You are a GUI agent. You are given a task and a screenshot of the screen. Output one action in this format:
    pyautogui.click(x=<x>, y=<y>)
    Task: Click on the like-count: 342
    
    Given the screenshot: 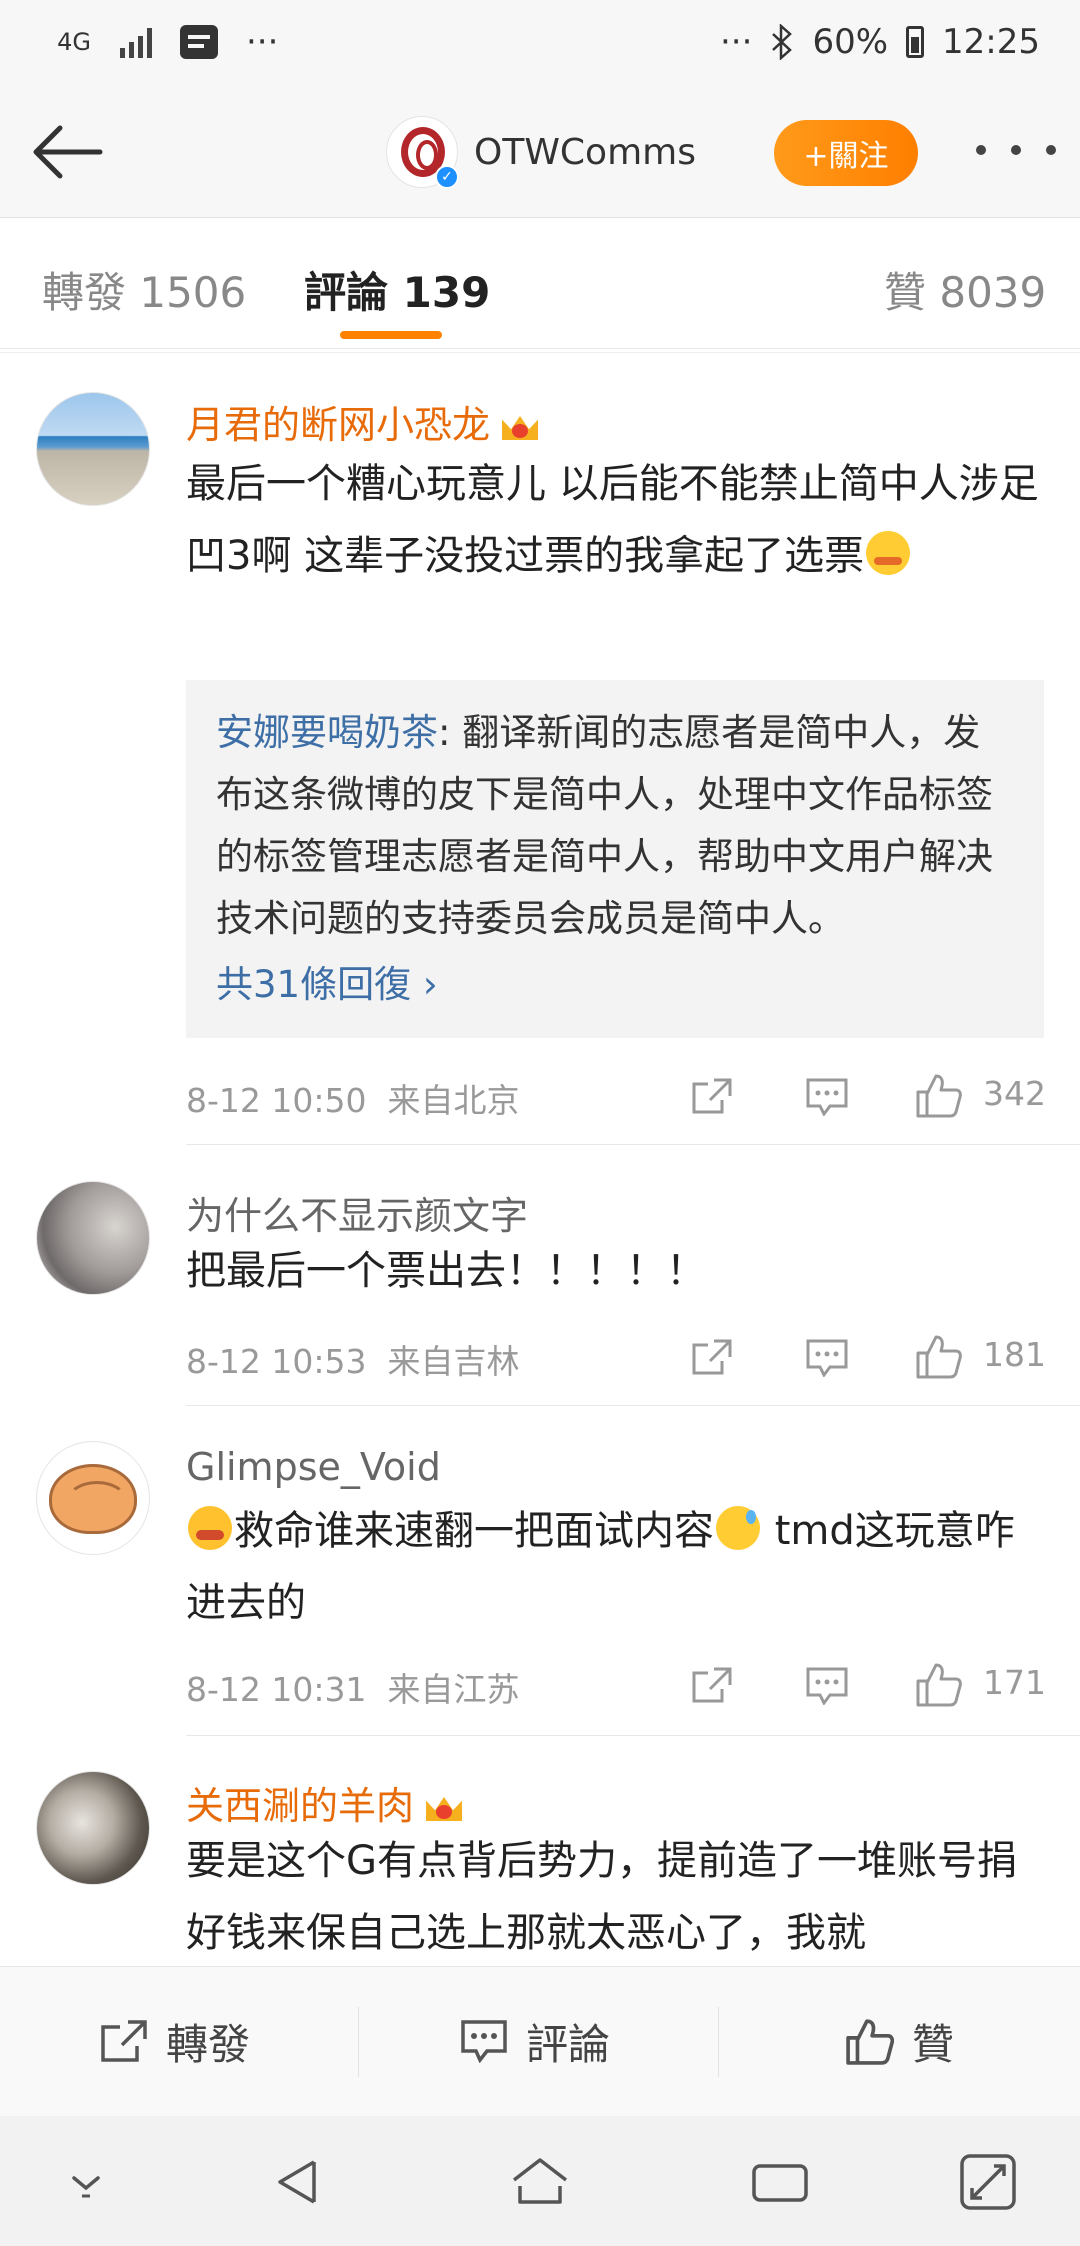 What is the action you would take?
    pyautogui.click(x=1014, y=1093)
    